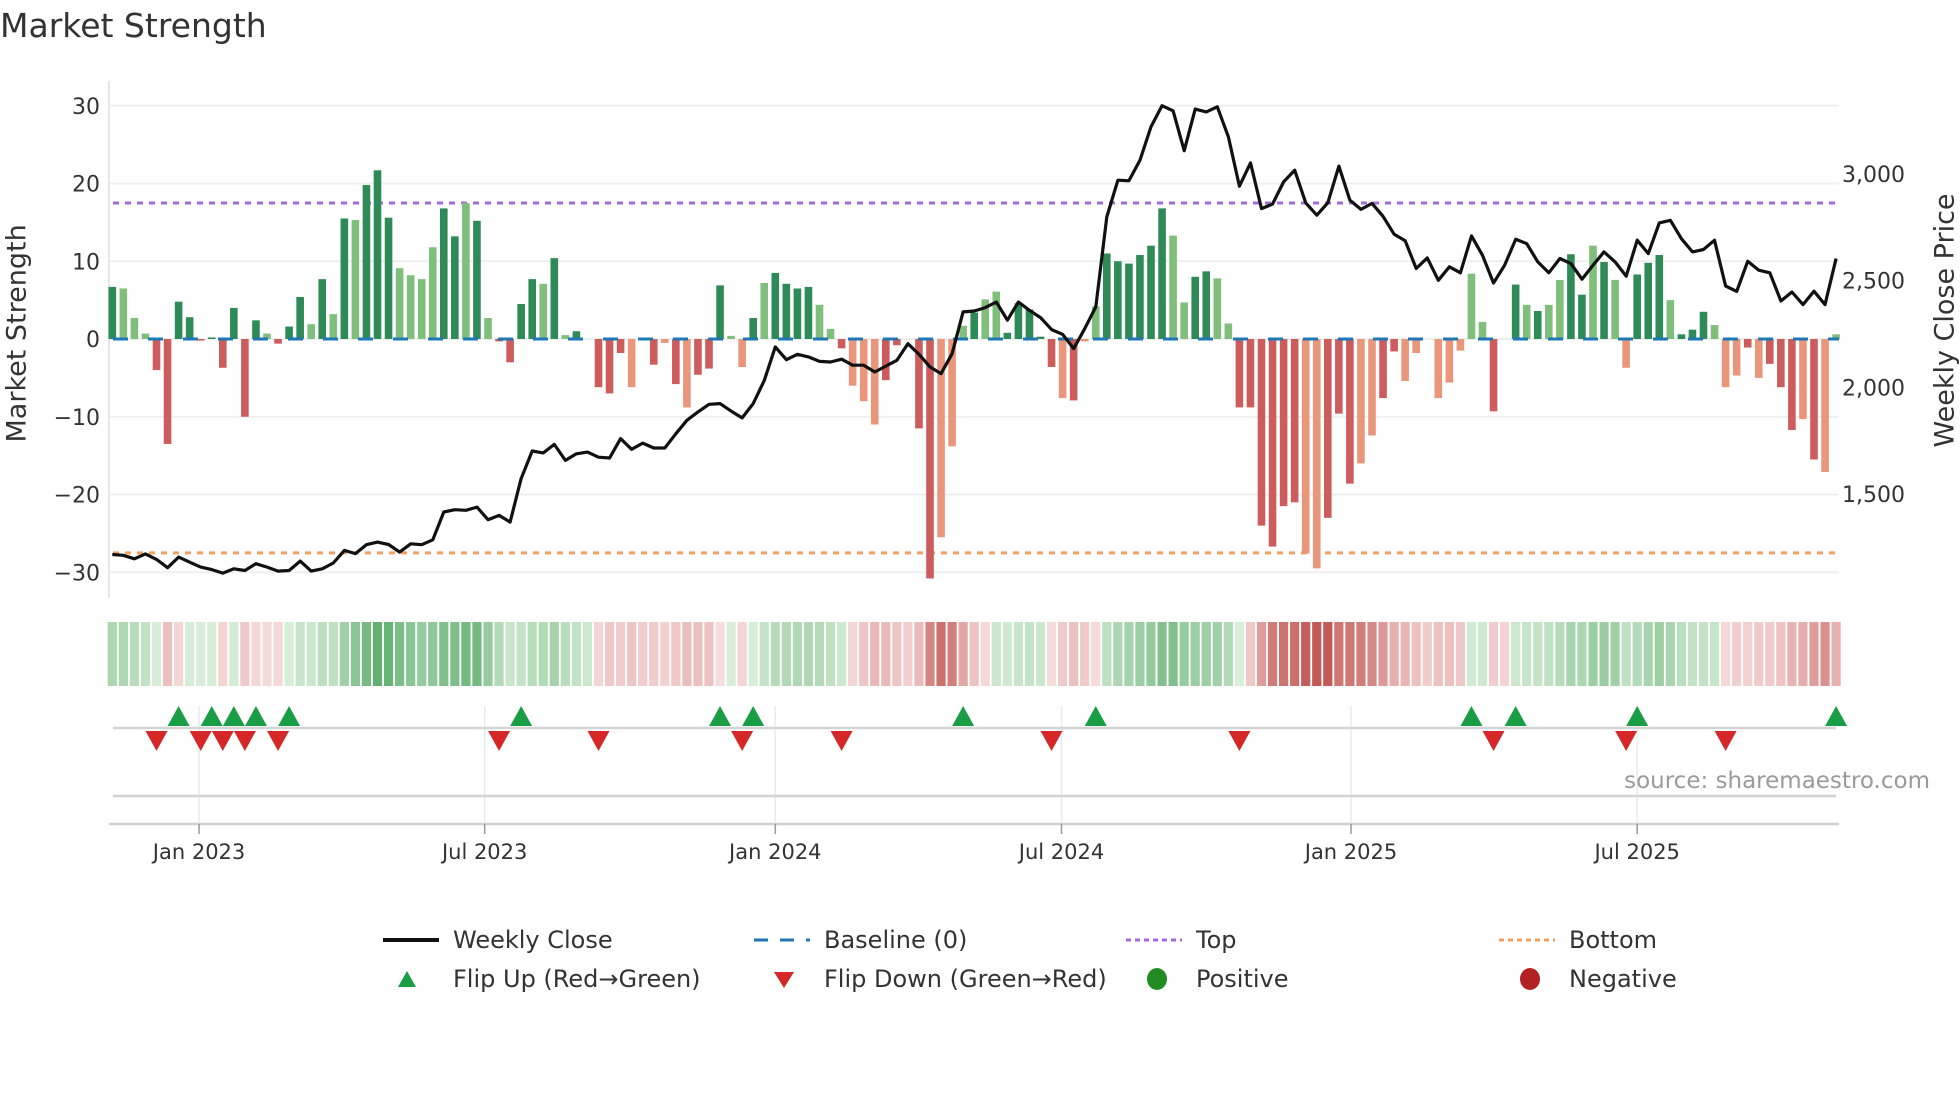 The height and width of the screenshot is (1102, 1960). What do you see at coordinates (1873, 388) in the screenshot?
I see `y2-tick-label: 2,000` at bounding box center [1873, 388].